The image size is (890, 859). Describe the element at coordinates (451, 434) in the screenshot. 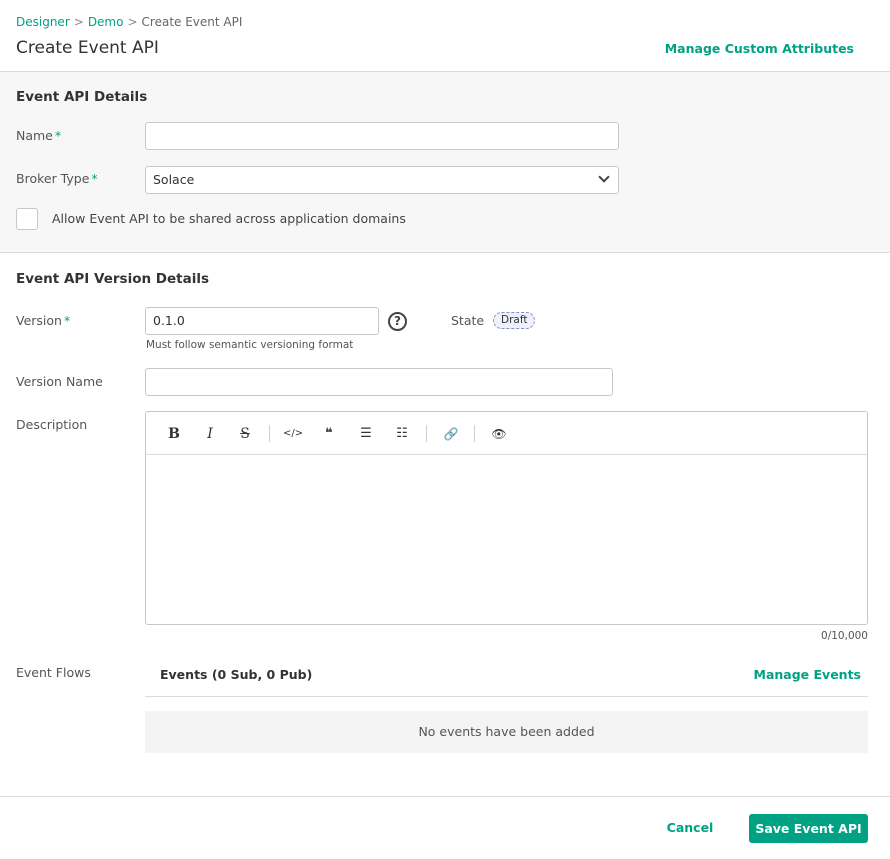

I see `link-icon: 🔗` at that location.